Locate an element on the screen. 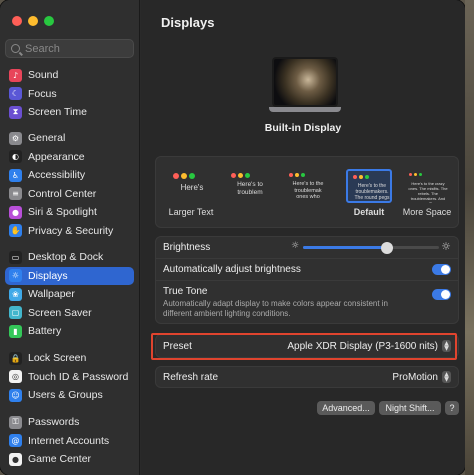 This screenshot has width=474, height=475. sidebar-item-label: Displays is located at coordinates (48, 275).